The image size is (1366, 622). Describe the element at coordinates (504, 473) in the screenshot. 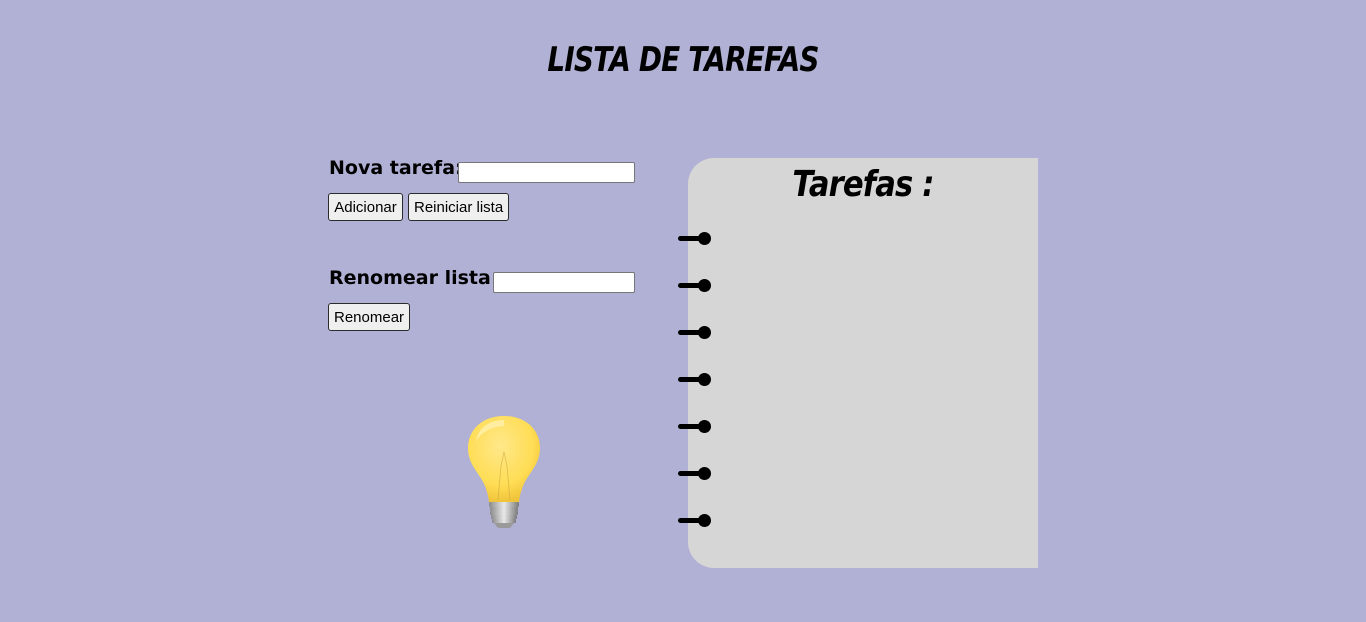

I see `lightbulb-icon` at that location.